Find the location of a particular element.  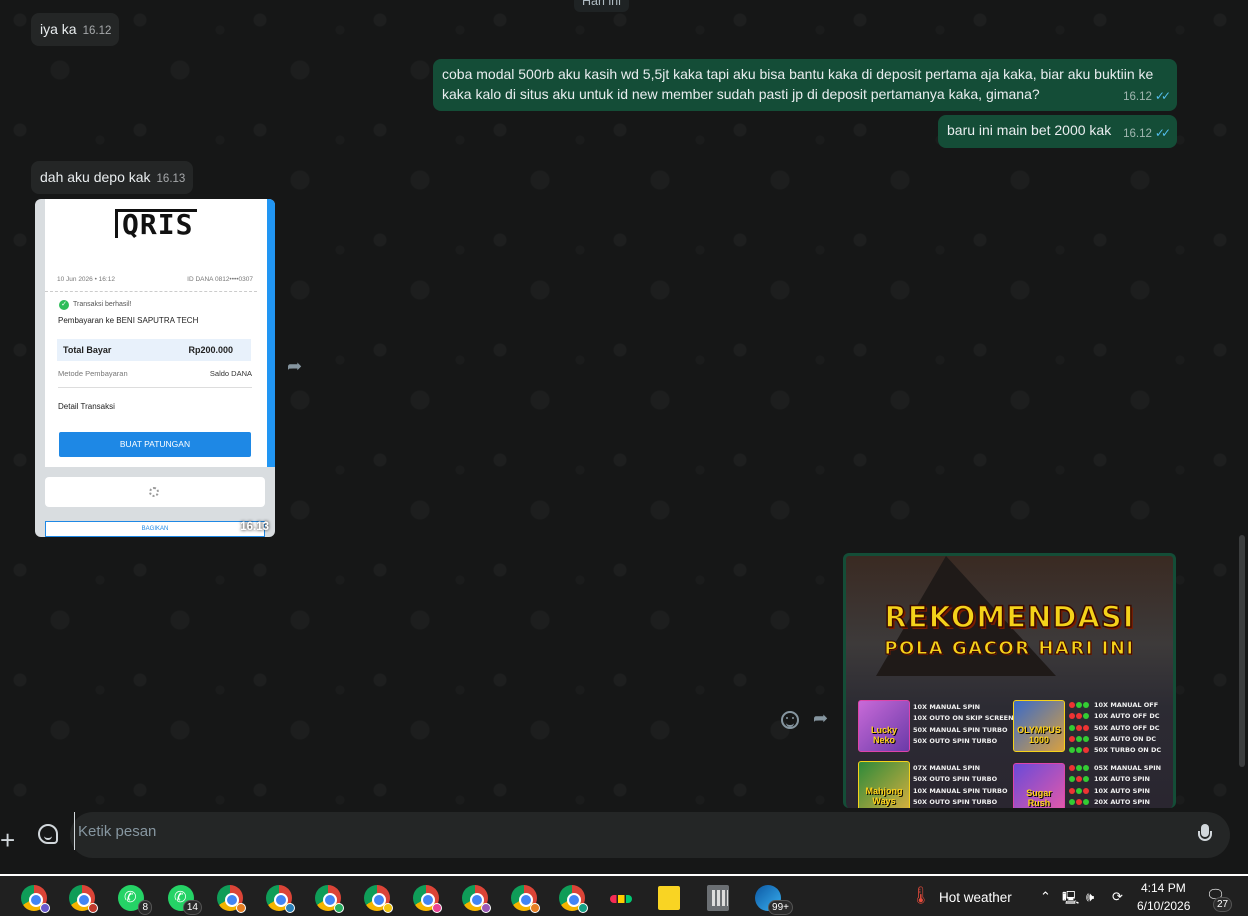

notification-badge: 27 is located at coordinates (1223, 904).